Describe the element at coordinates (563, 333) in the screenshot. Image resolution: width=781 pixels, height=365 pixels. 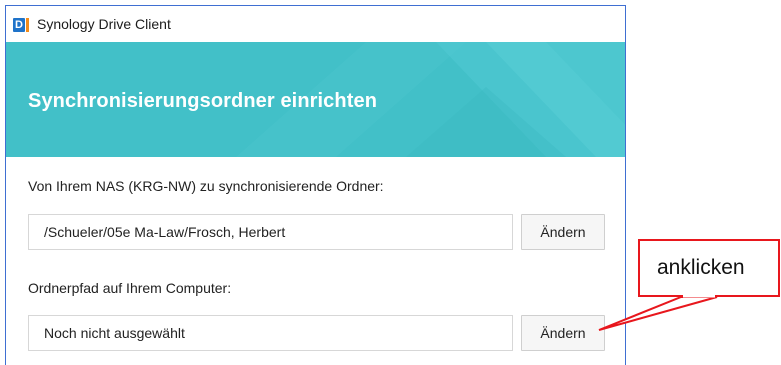
I see `change-local-folder-button: Ändern` at that location.